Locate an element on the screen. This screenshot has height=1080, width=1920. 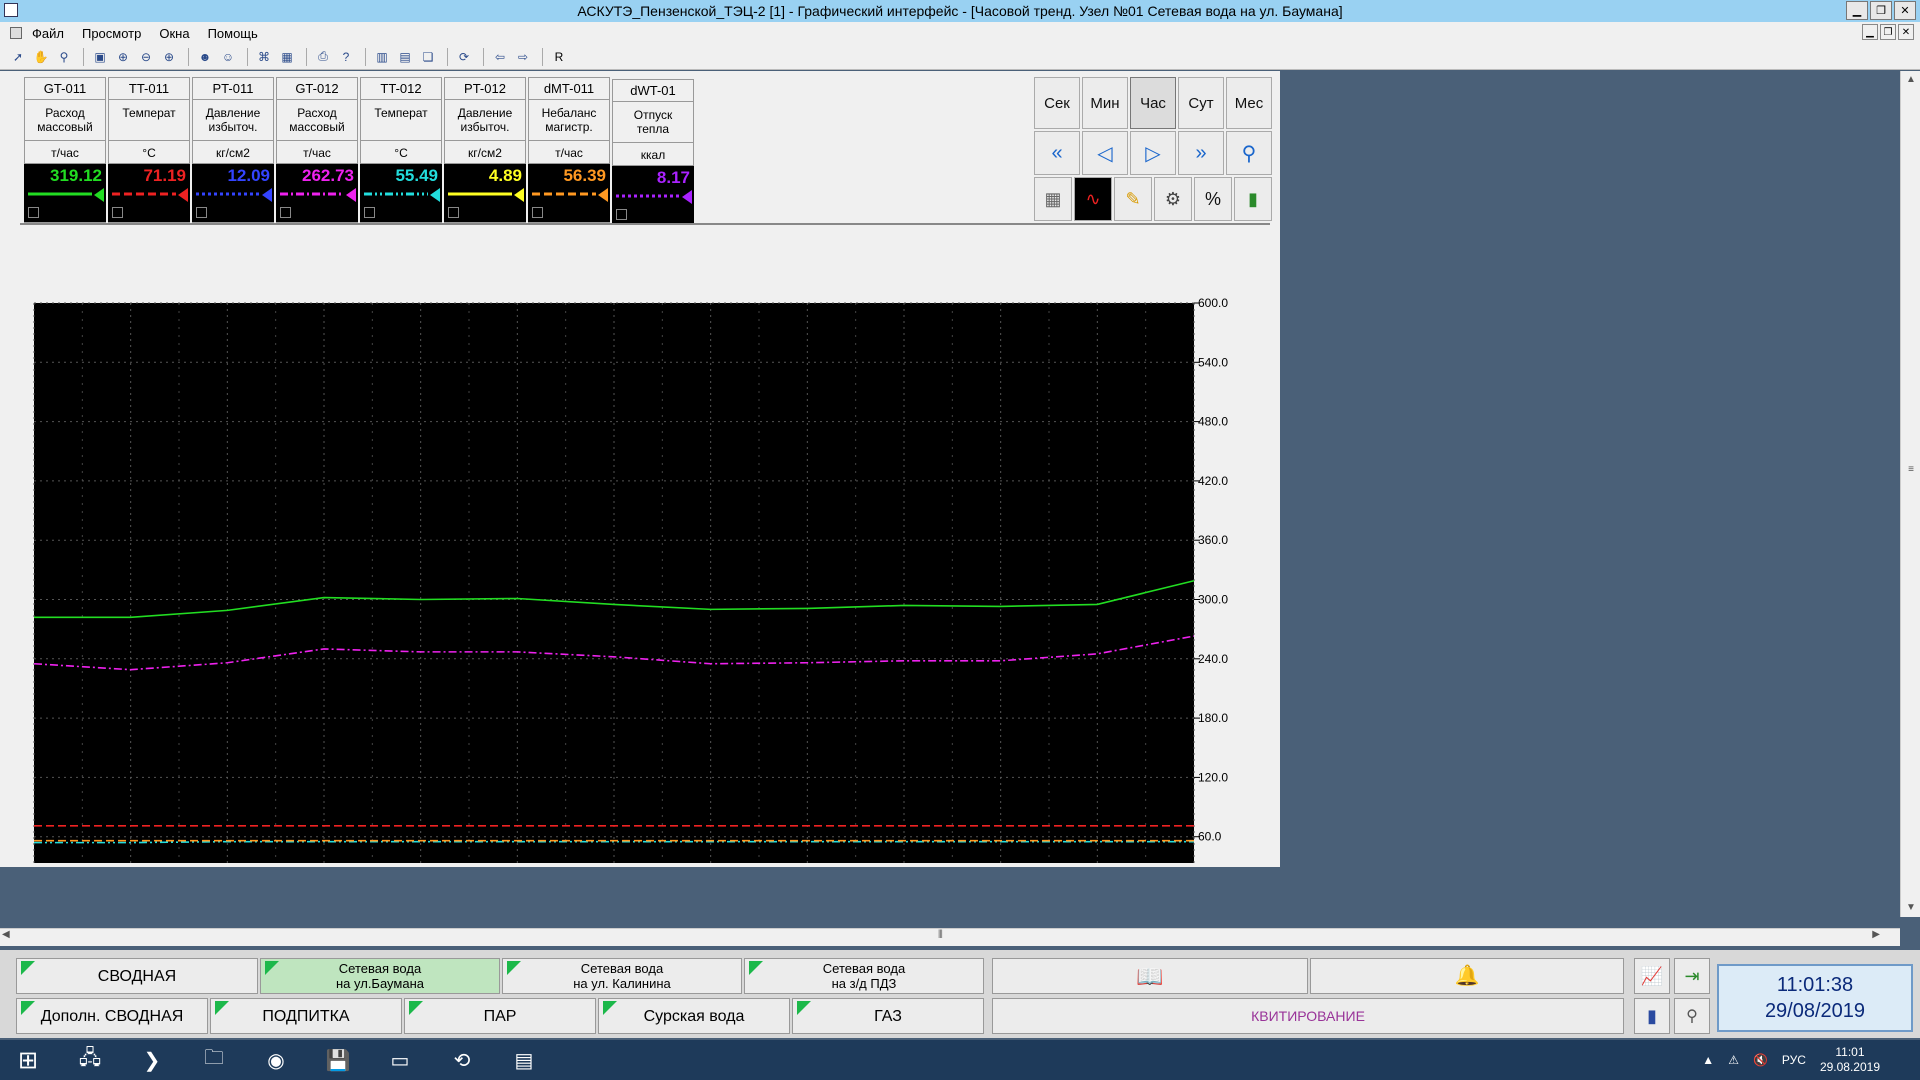
forward-arrow-icon: ⇨ is located at coordinates (523, 57).